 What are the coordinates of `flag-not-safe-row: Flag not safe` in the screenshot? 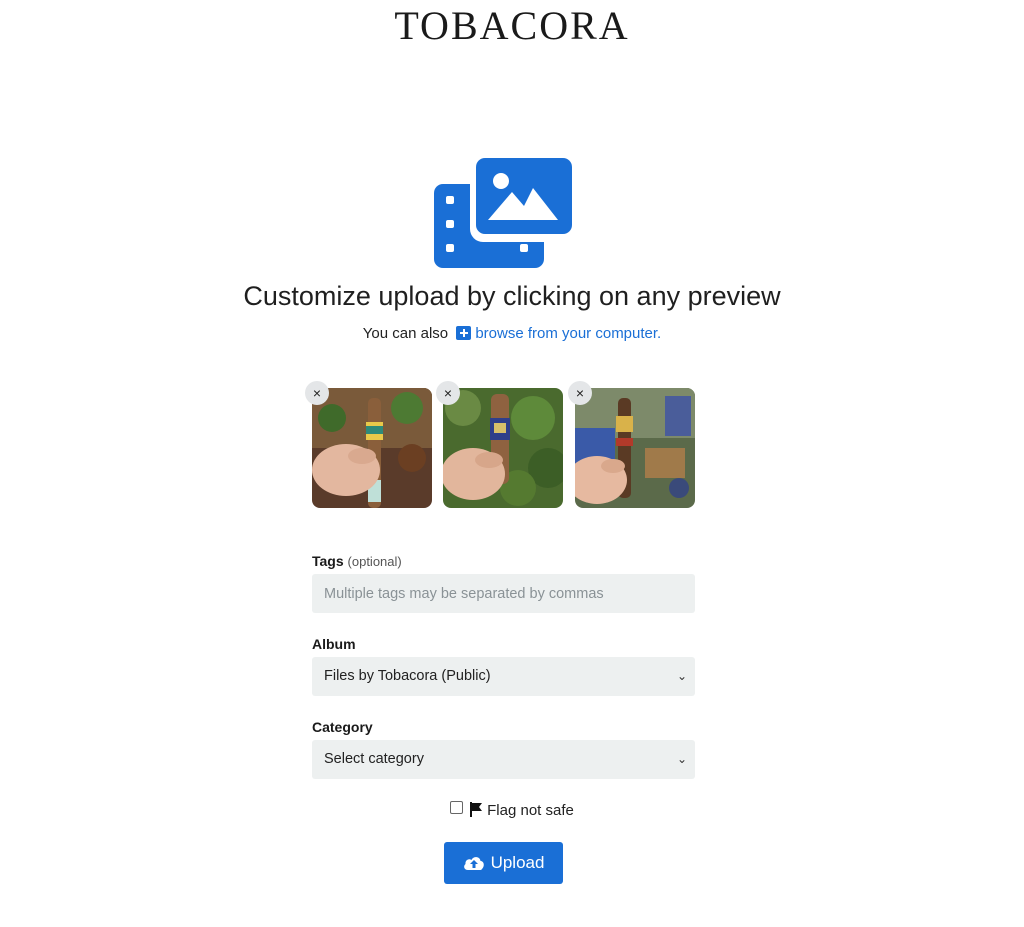 It's located at (512, 812).